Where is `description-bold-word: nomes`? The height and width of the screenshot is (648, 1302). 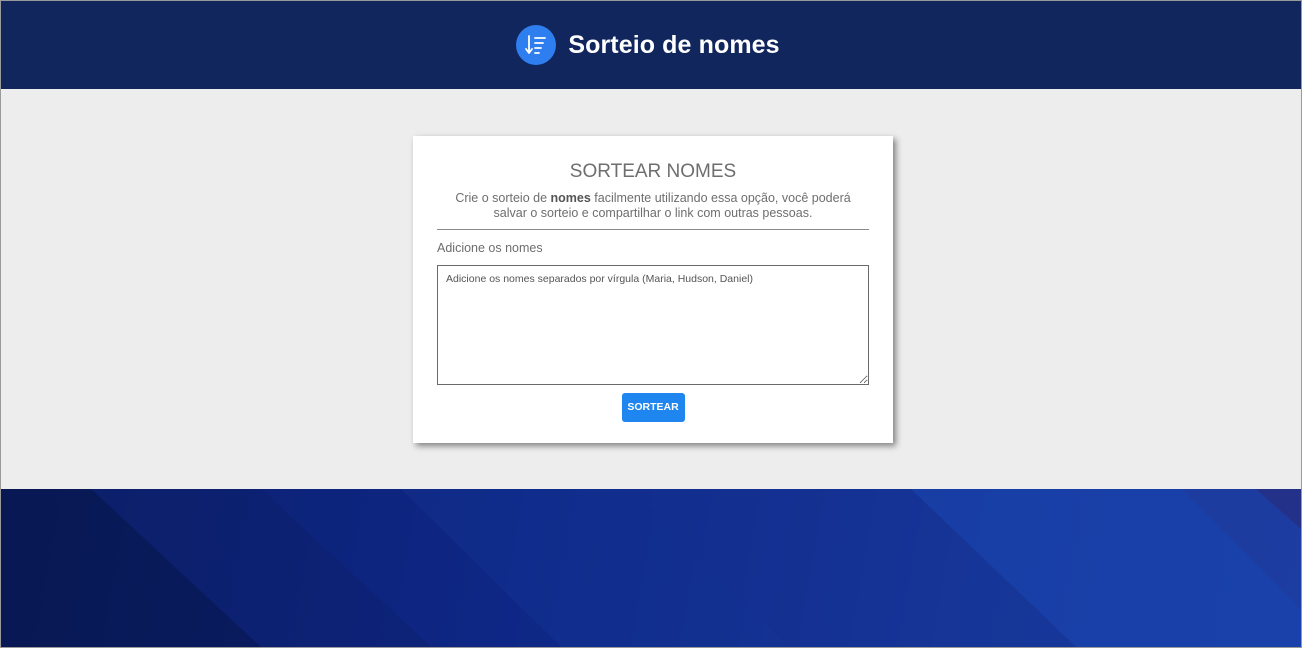 description-bold-word: nomes is located at coordinates (570, 198).